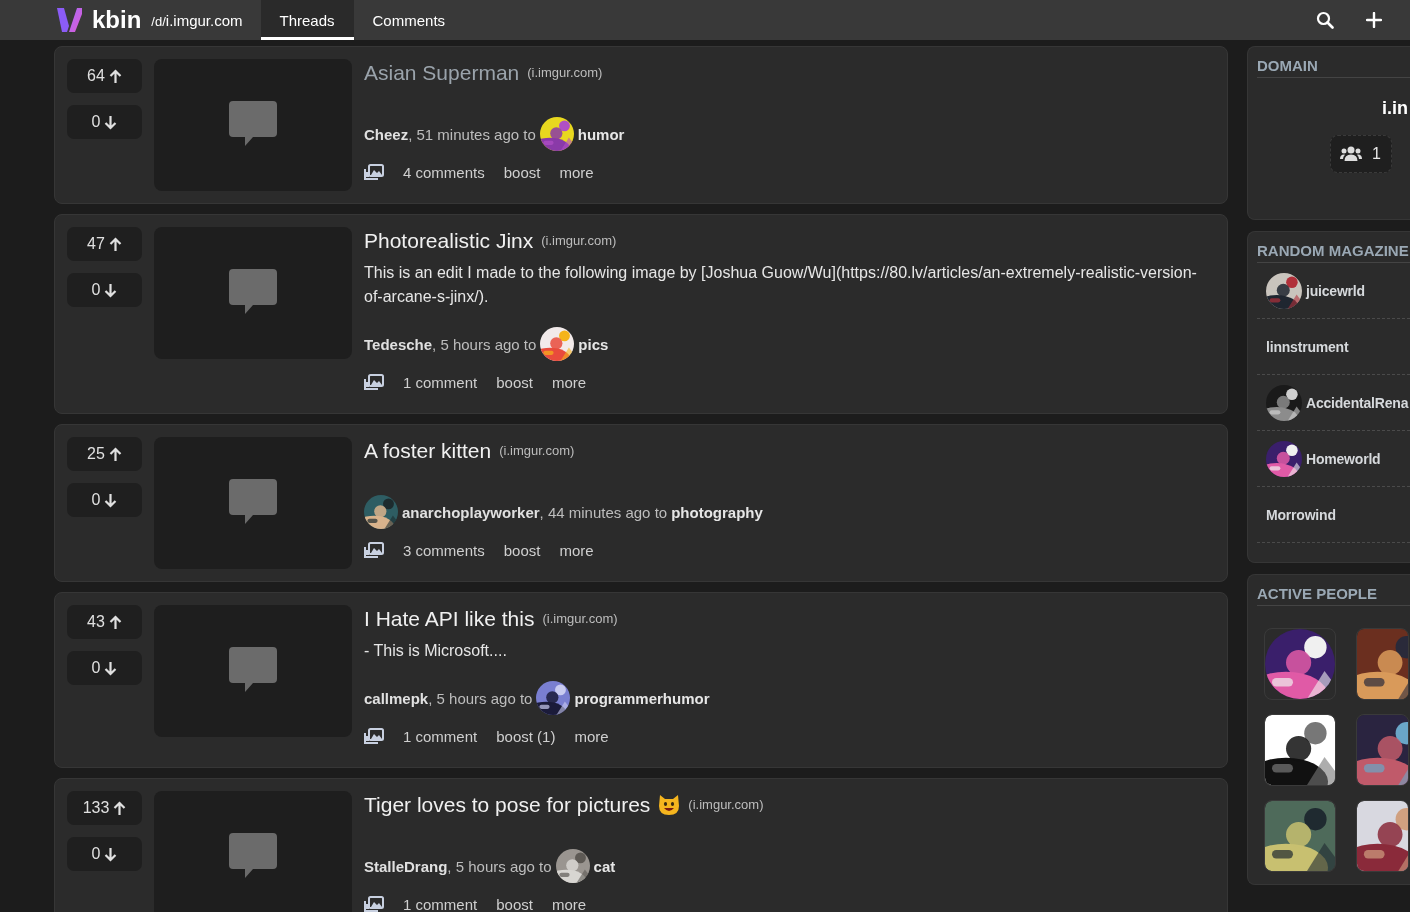 The image size is (1410, 912). Describe the element at coordinates (1325, 20) in the screenshot. I see `search-icon` at that location.